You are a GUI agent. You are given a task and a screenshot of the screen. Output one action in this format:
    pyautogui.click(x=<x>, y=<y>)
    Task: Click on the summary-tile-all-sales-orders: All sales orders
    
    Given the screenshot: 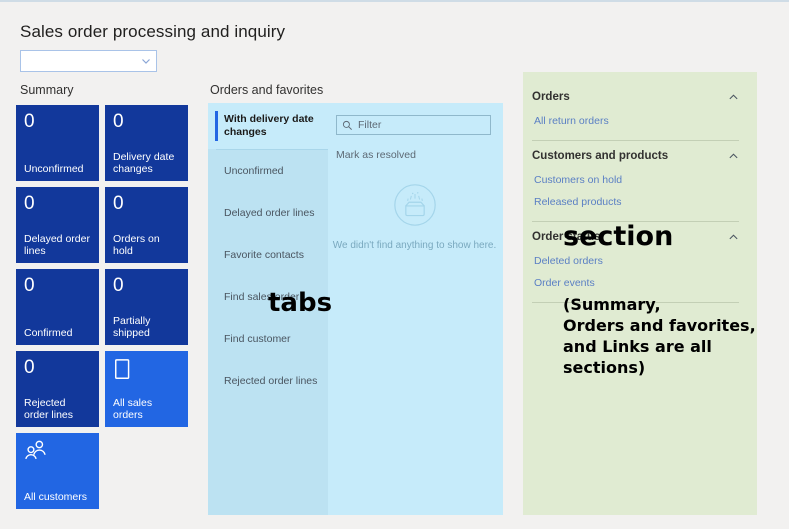 What is the action you would take?
    pyautogui.click(x=146, y=389)
    